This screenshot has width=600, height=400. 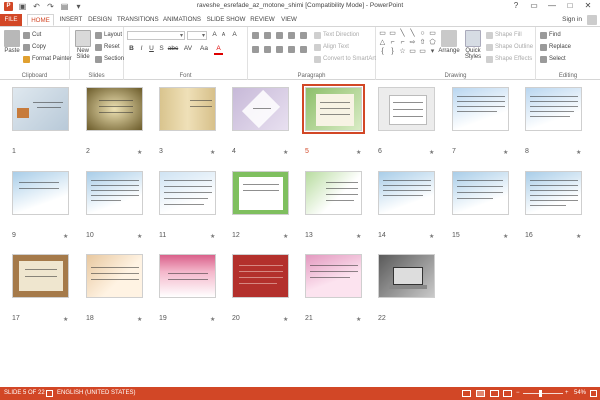 I want to click on shapes-more-icon: ▾, so click(x=432, y=52).